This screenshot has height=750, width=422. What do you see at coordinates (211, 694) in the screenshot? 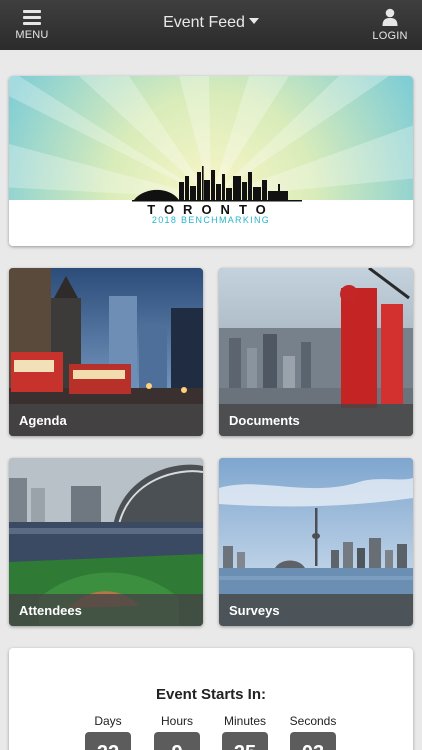
I see `countdown-heading: Event Starts In:` at bounding box center [211, 694].